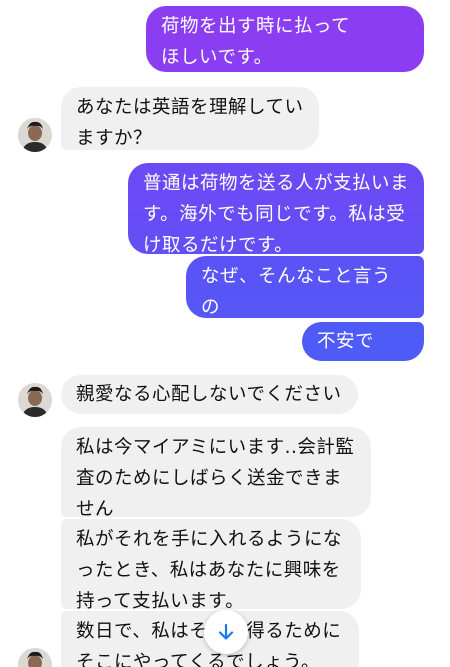  Describe the element at coordinates (363, 352) in the screenshot. I see `message-bubble-sent: 不安です。` at that location.